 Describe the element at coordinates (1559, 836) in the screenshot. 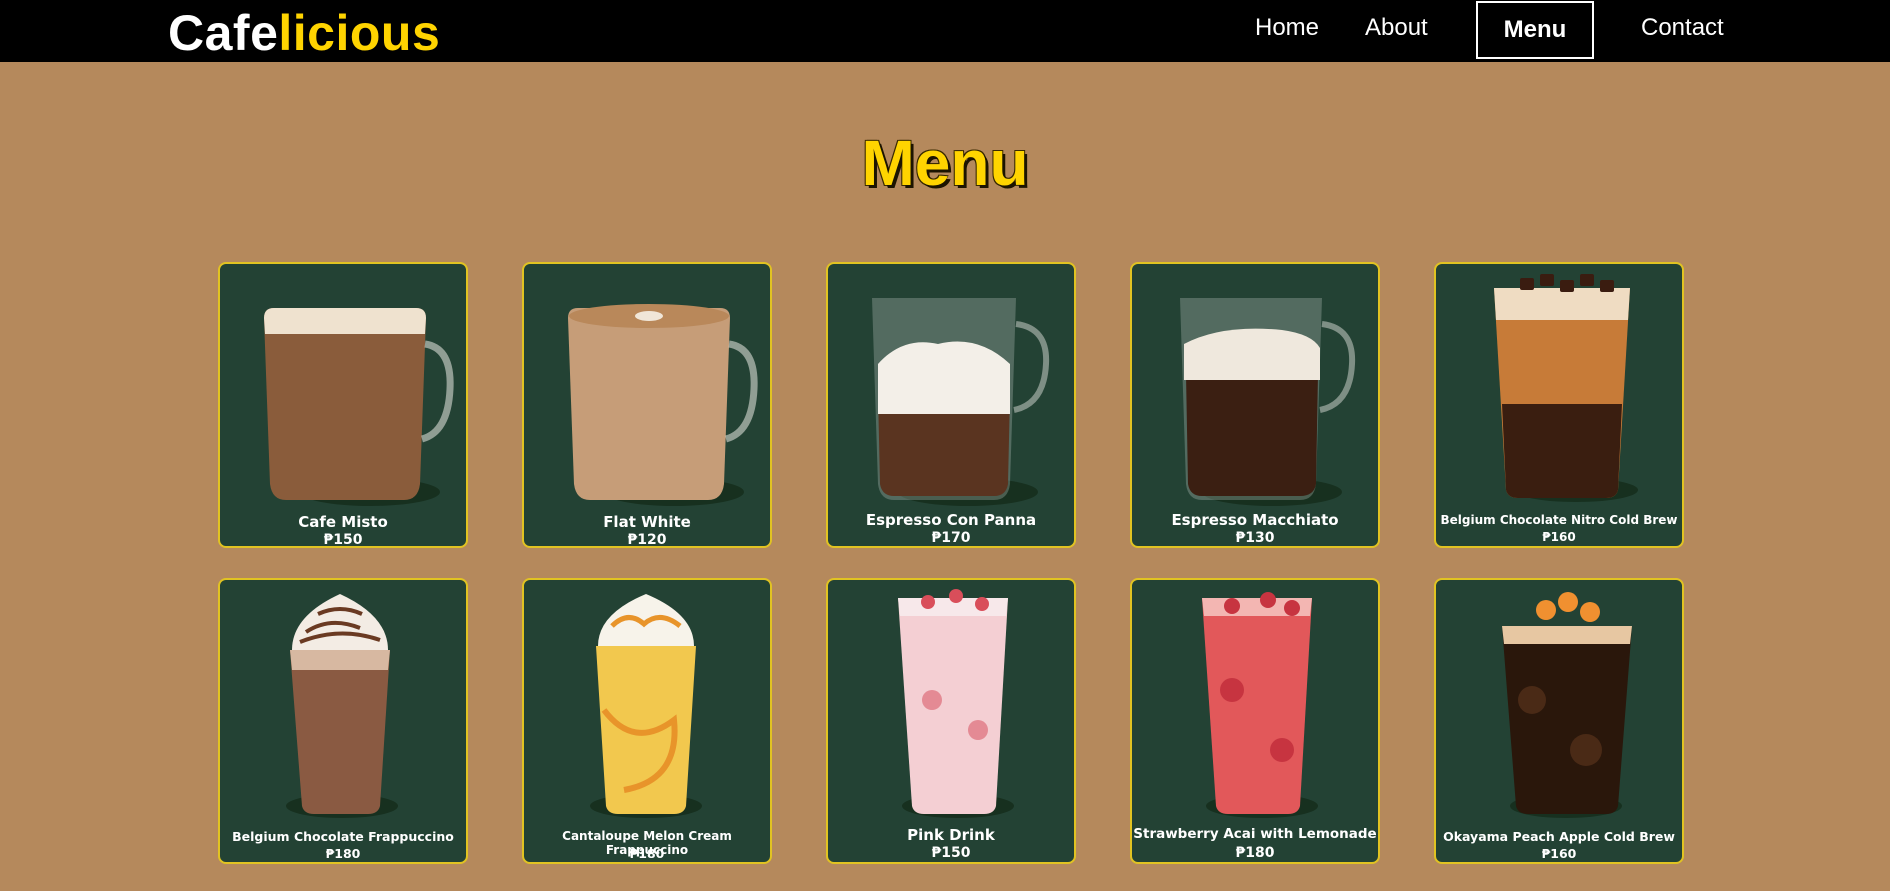

I see `item-name: Okayama Peach Apple Cold Brew` at that location.